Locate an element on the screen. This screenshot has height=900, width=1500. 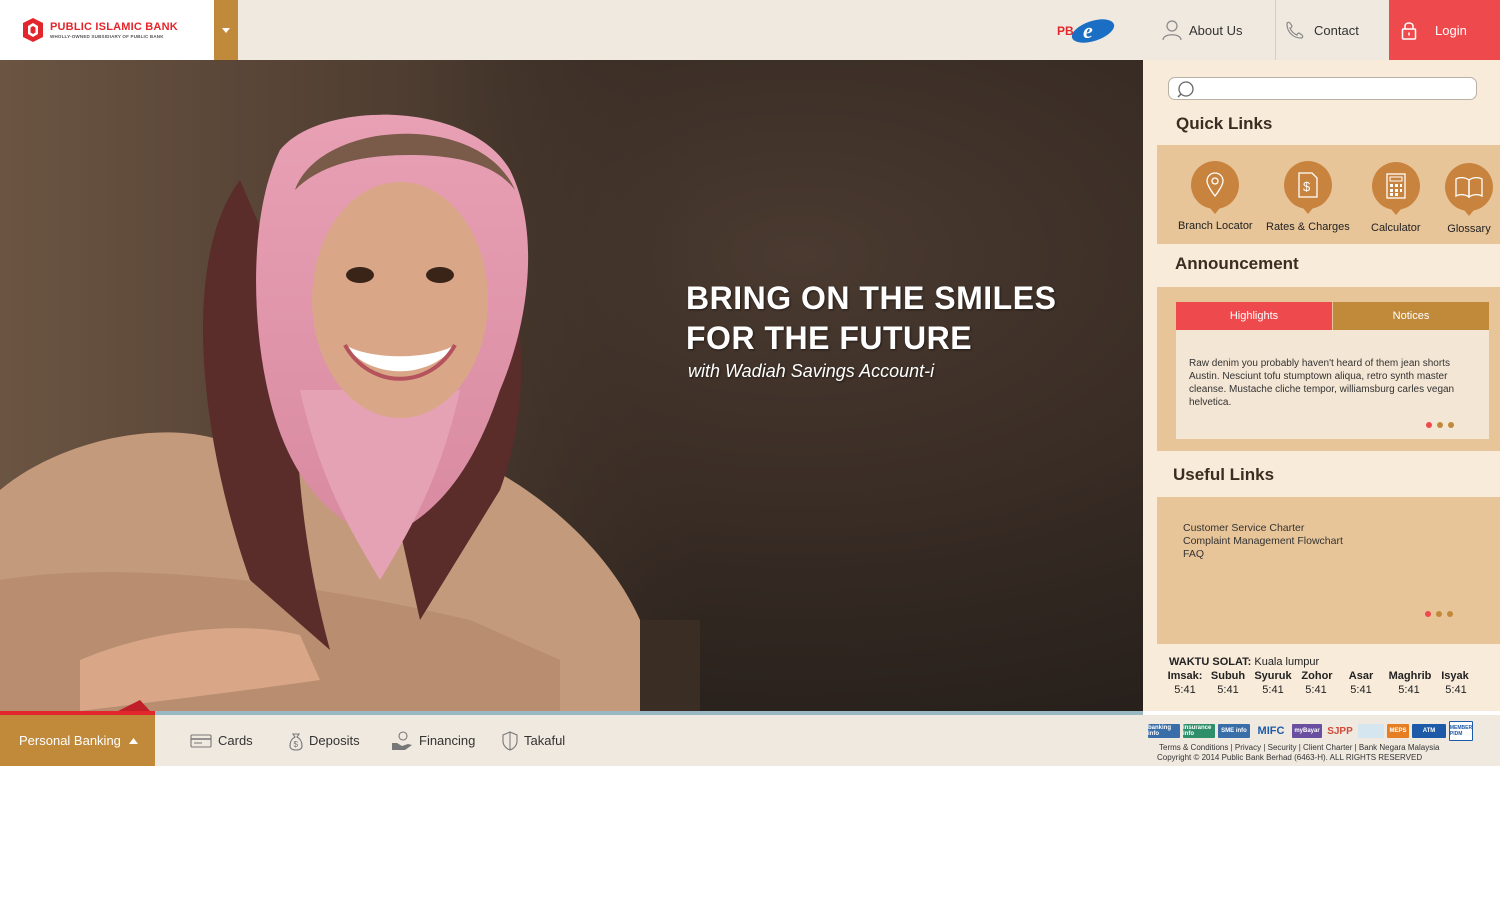
quick-link-label: Branch Locator is located at coordinates (1215, 226).